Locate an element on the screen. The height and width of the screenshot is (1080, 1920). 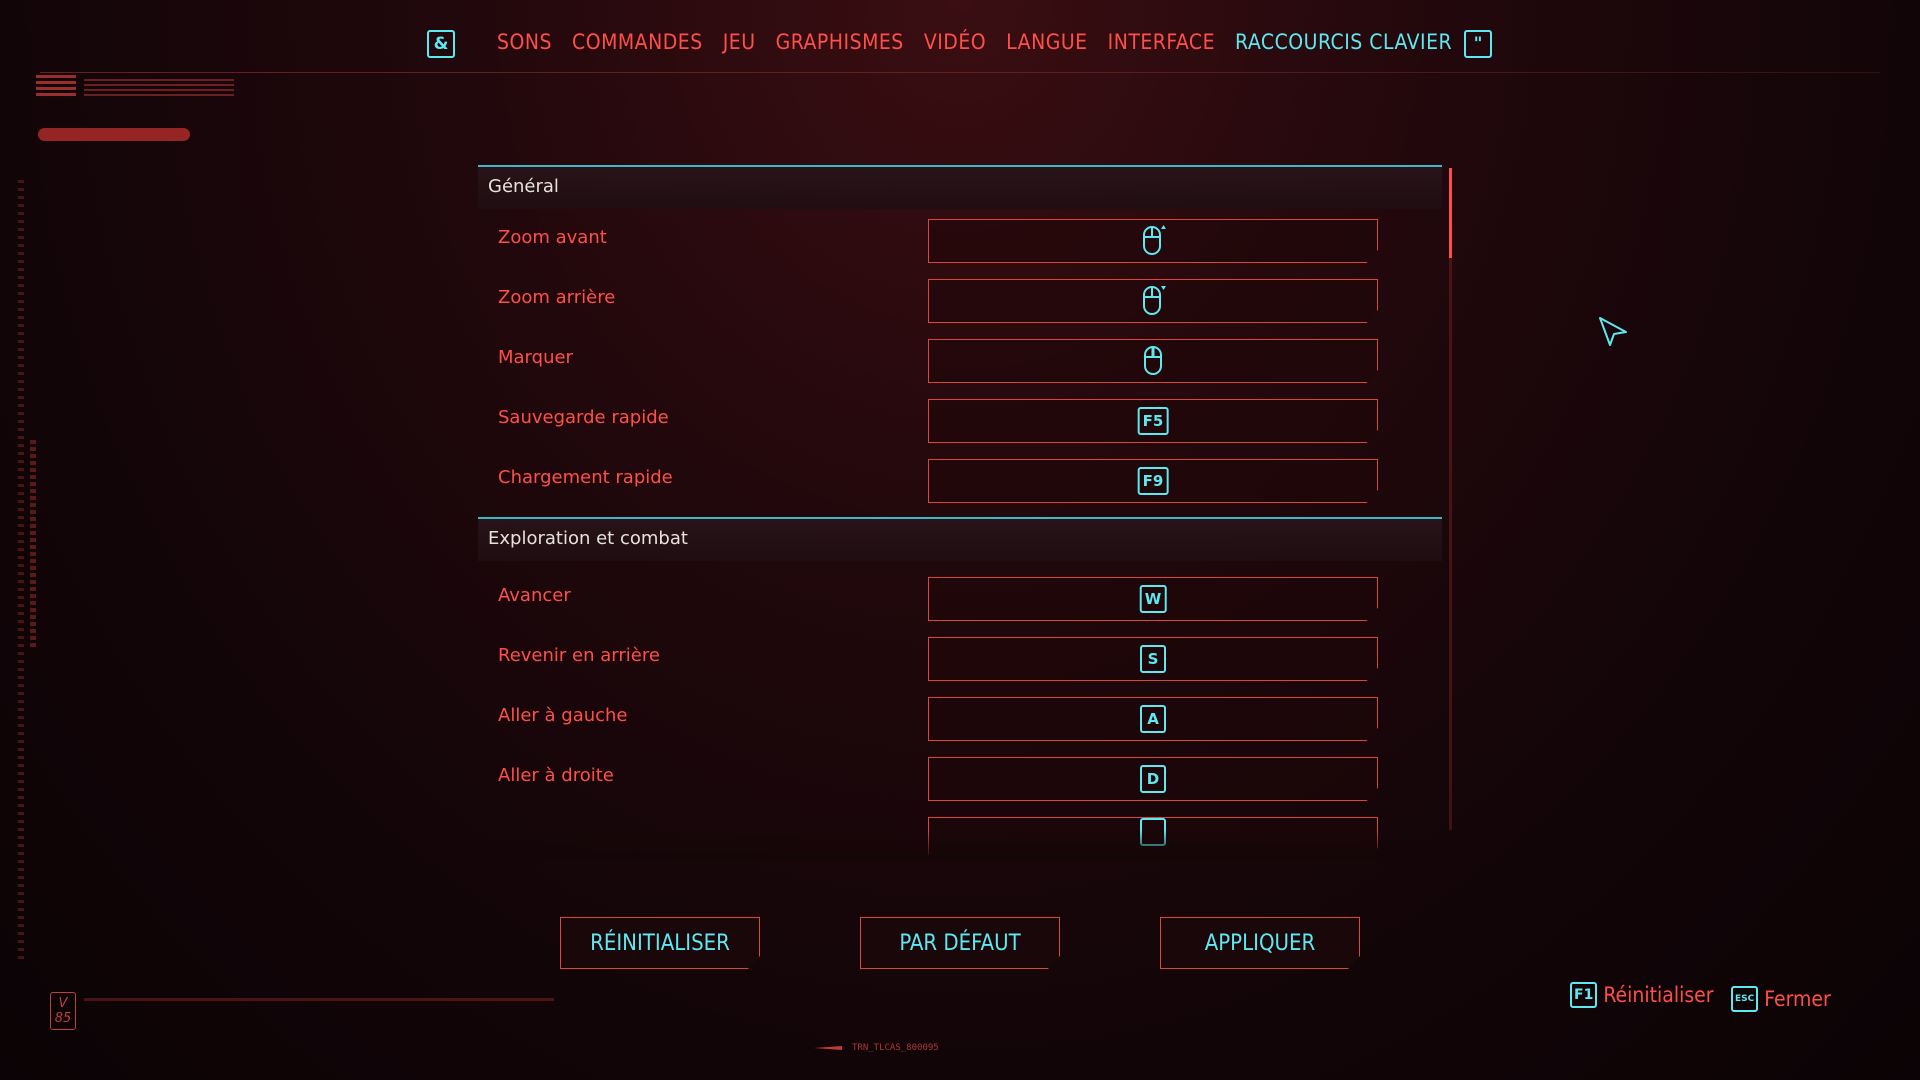
section-header-exploration: Exploration et combat is located at coordinates (960, 539).